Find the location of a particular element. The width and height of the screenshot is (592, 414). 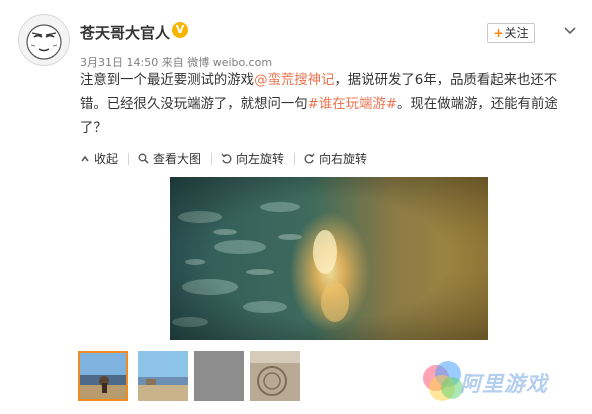

post-meta: 3月31日 14:50 来自 微博 weibo.com is located at coordinates (176, 62).